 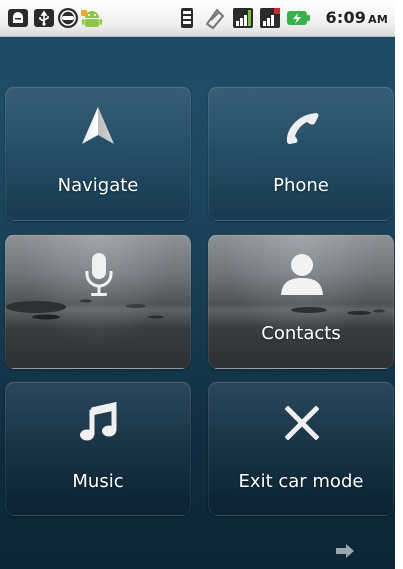 I want to click on signal-roaming-icon, so click(x=270, y=18).